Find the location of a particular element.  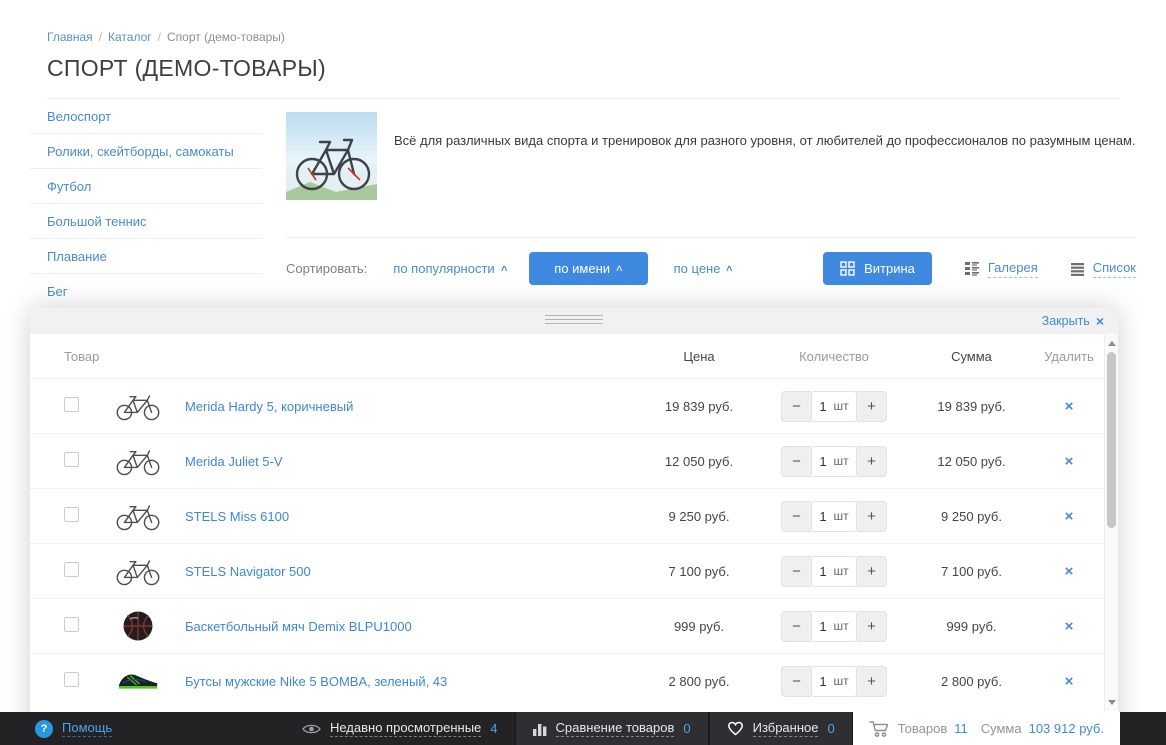

product-link: STELS Navigator 500 is located at coordinates (248, 571).